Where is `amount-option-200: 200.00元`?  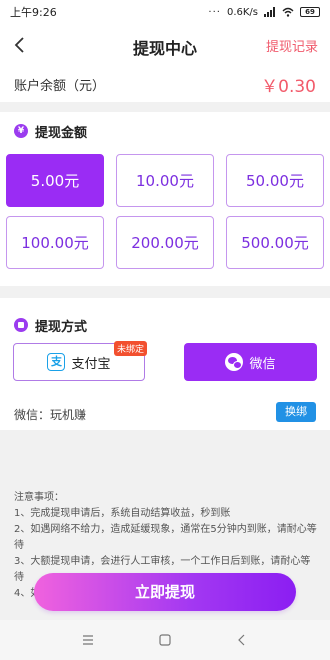 amount-option-200: 200.00元 is located at coordinates (165, 242).